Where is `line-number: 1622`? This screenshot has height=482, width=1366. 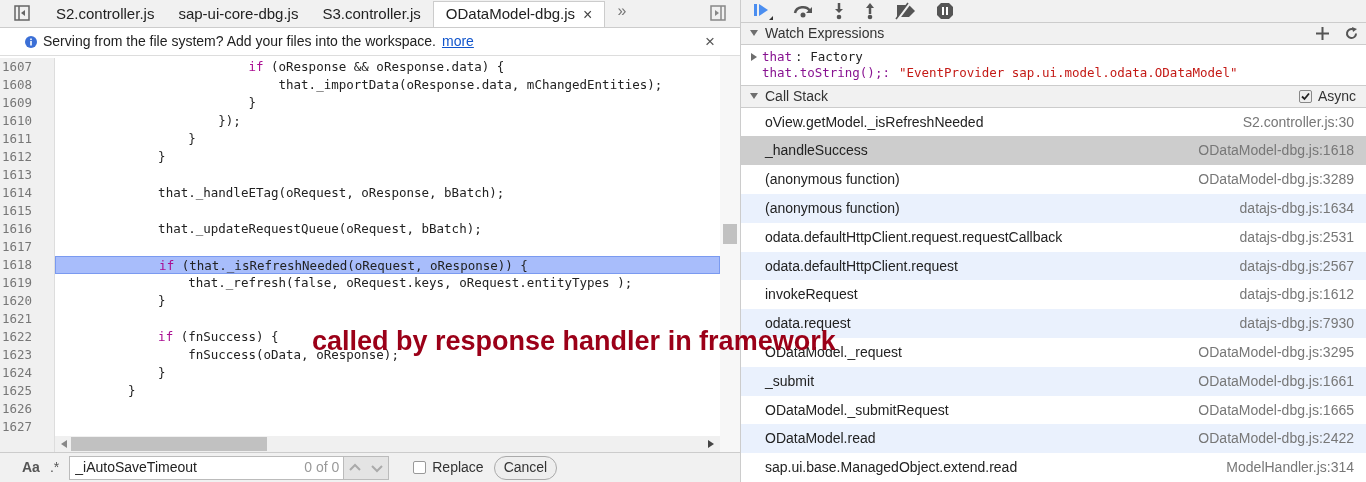 line-number: 1622 is located at coordinates (27, 337).